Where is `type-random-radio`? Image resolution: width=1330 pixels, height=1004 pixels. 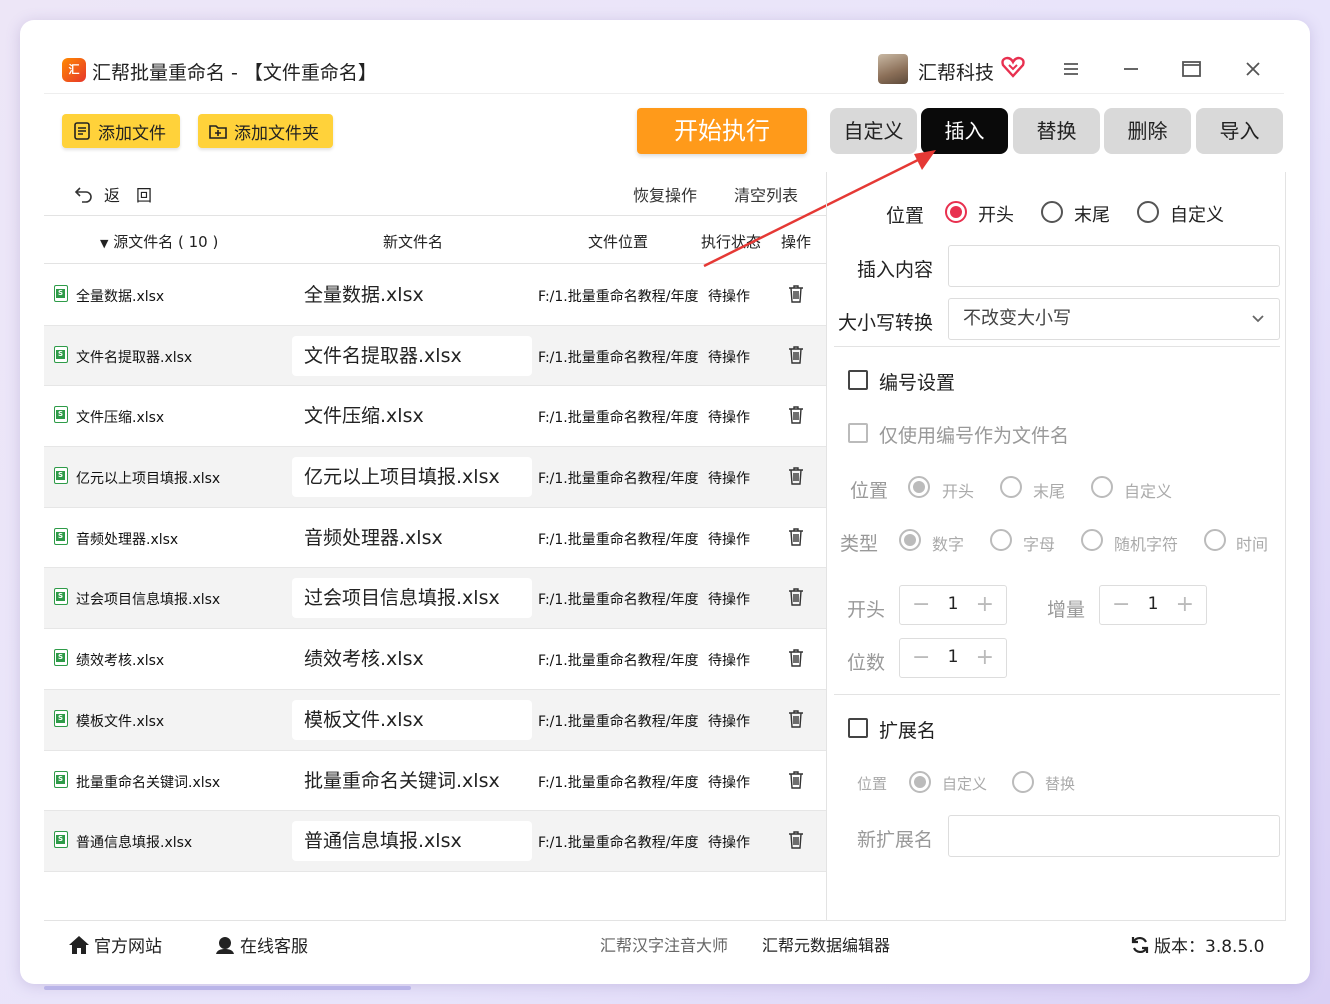
type-random-radio is located at coordinates (1092, 540).